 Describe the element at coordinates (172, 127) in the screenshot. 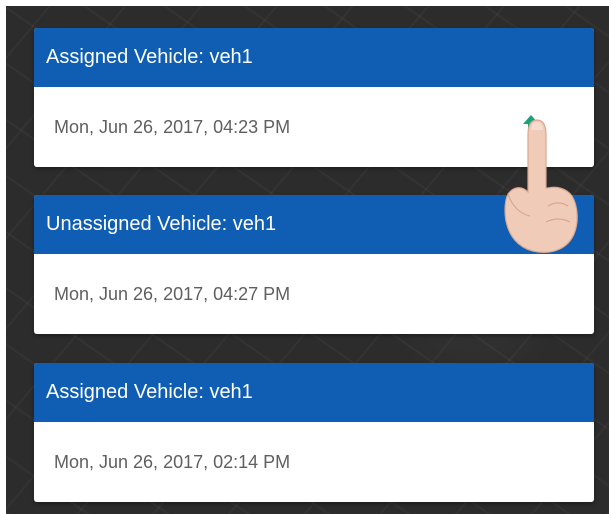

I see `card-datetime: Mon, Jun 26, 2017, 04:23 PM` at that location.